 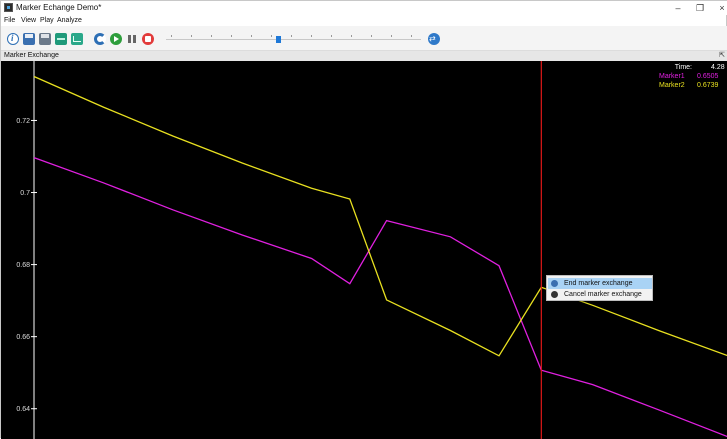 What do you see at coordinates (25, 193) in the screenshot?
I see `y-tick-label: 0.7` at bounding box center [25, 193].